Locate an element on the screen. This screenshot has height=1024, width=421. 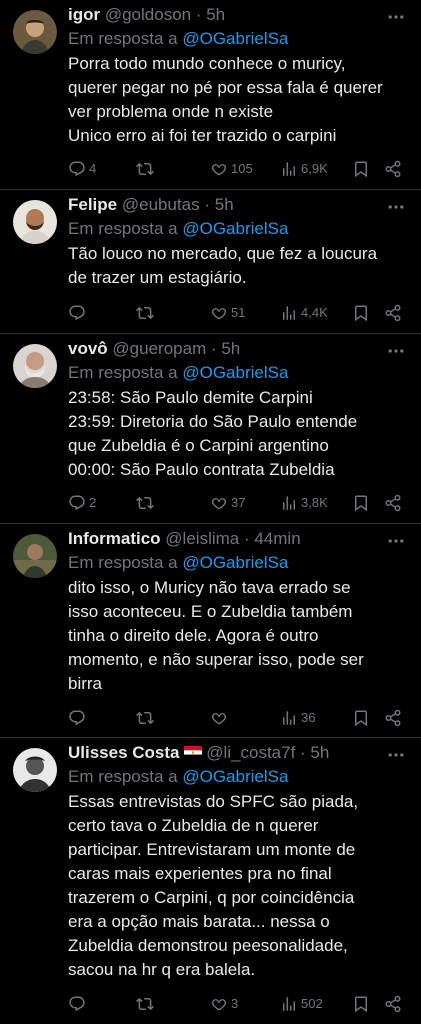
like-button is located at coordinates (220, 718).